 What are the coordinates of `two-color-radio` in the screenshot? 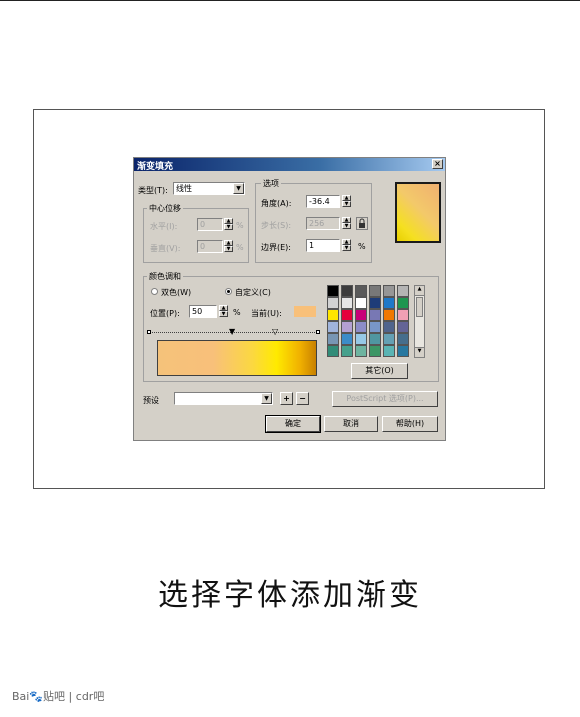 It's located at (154, 291).